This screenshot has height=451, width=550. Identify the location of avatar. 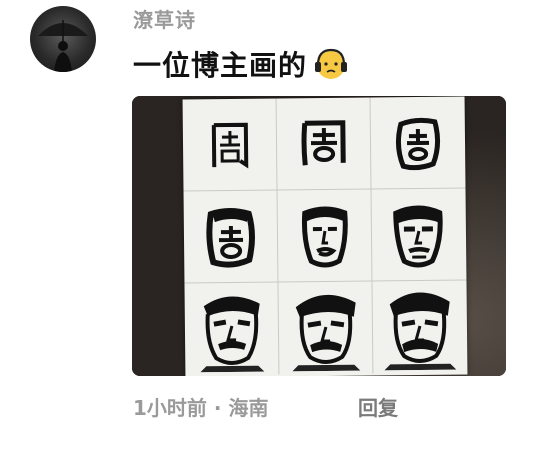
(63, 39).